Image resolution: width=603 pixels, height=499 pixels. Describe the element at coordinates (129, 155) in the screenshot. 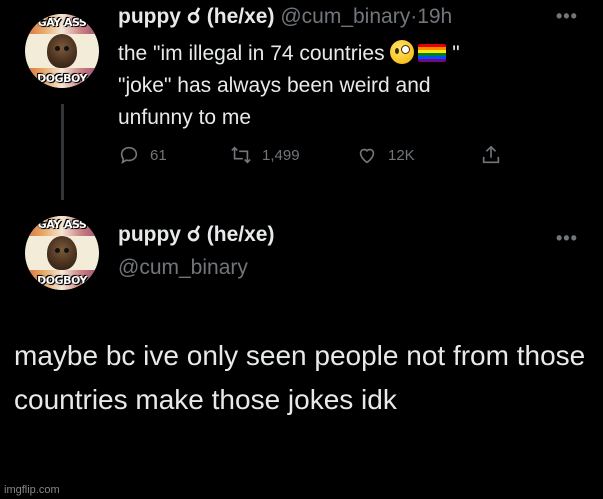

I see `reply-icon` at that location.